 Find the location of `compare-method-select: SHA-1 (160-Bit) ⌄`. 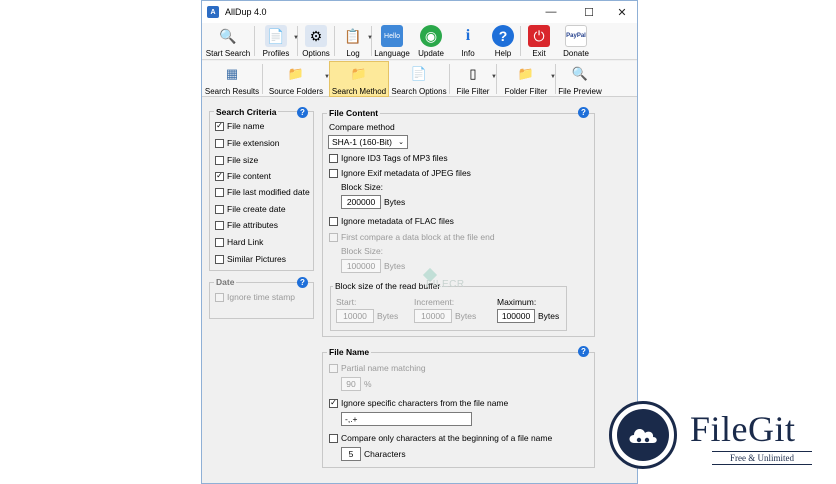

compare-method-select: SHA-1 (160-Bit) ⌄ is located at coordinates (368, 142).